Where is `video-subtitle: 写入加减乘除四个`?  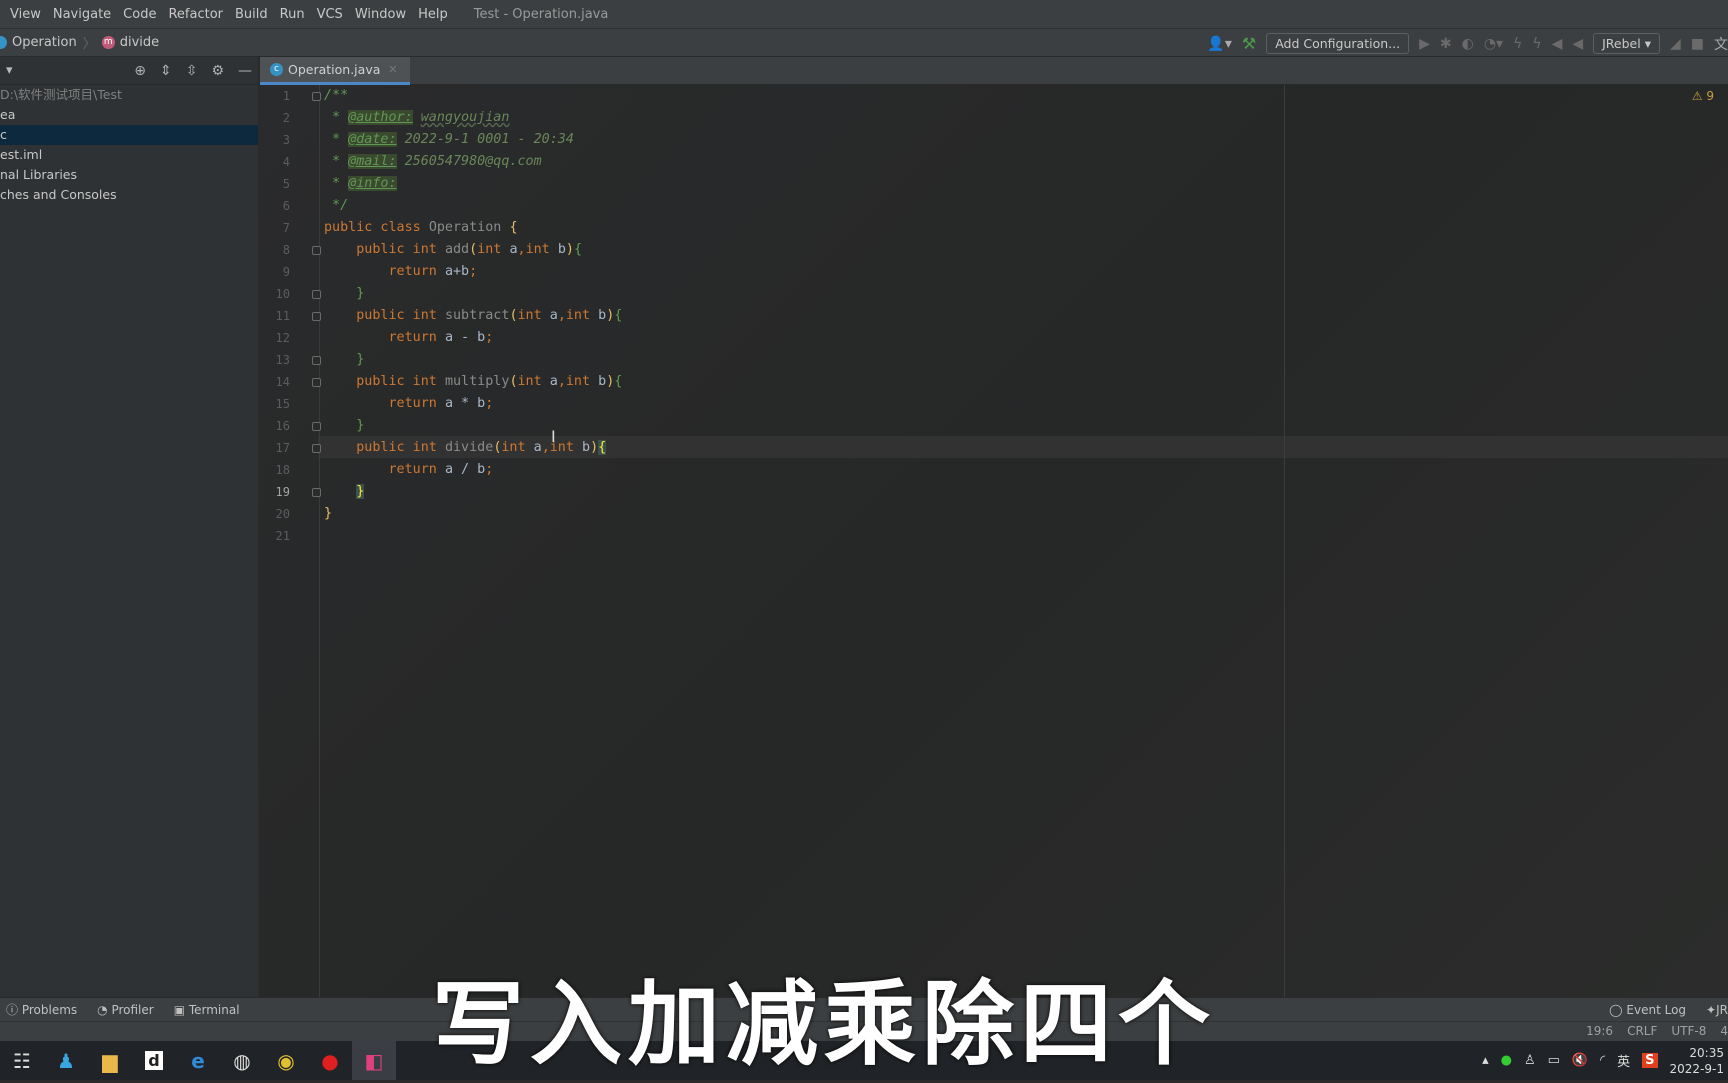
video-subtitle: 写入加减乘除四个 is located at coordinates (824, 1024).